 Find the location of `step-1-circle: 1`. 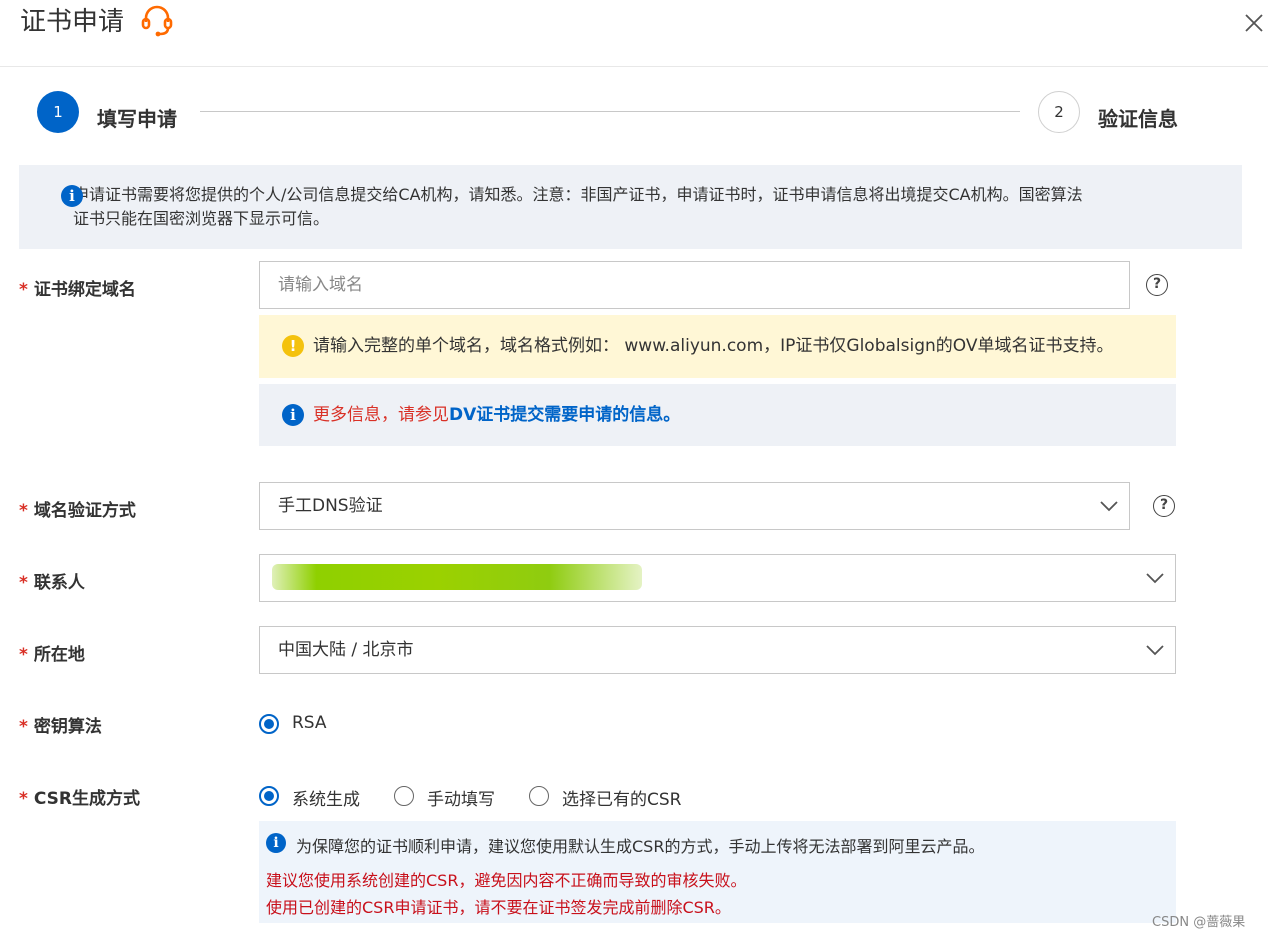

step-1-circle: 1 is located at coordinates (58, 112).